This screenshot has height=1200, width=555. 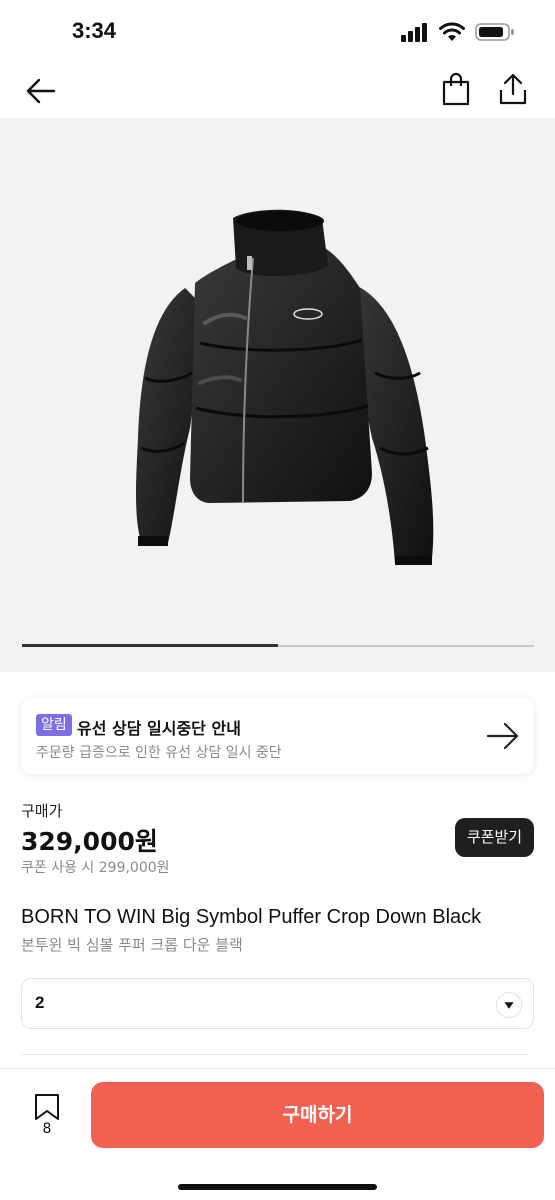 What do you see at coordinates (494, 32) in the screenshot?
I see `battery-icon` at bounding box center [494, 32].